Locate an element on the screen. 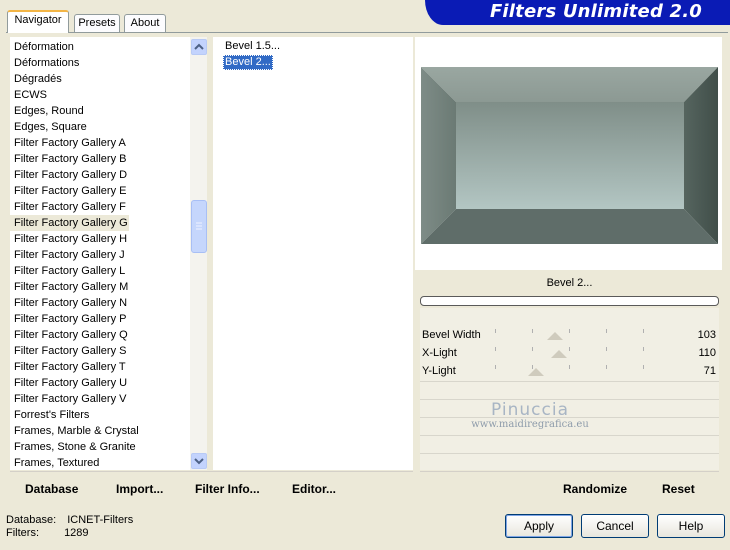 The width and height of the screenshot is (730, 550). watermark-name: Pinuccia is located at coordinates (530, 410).